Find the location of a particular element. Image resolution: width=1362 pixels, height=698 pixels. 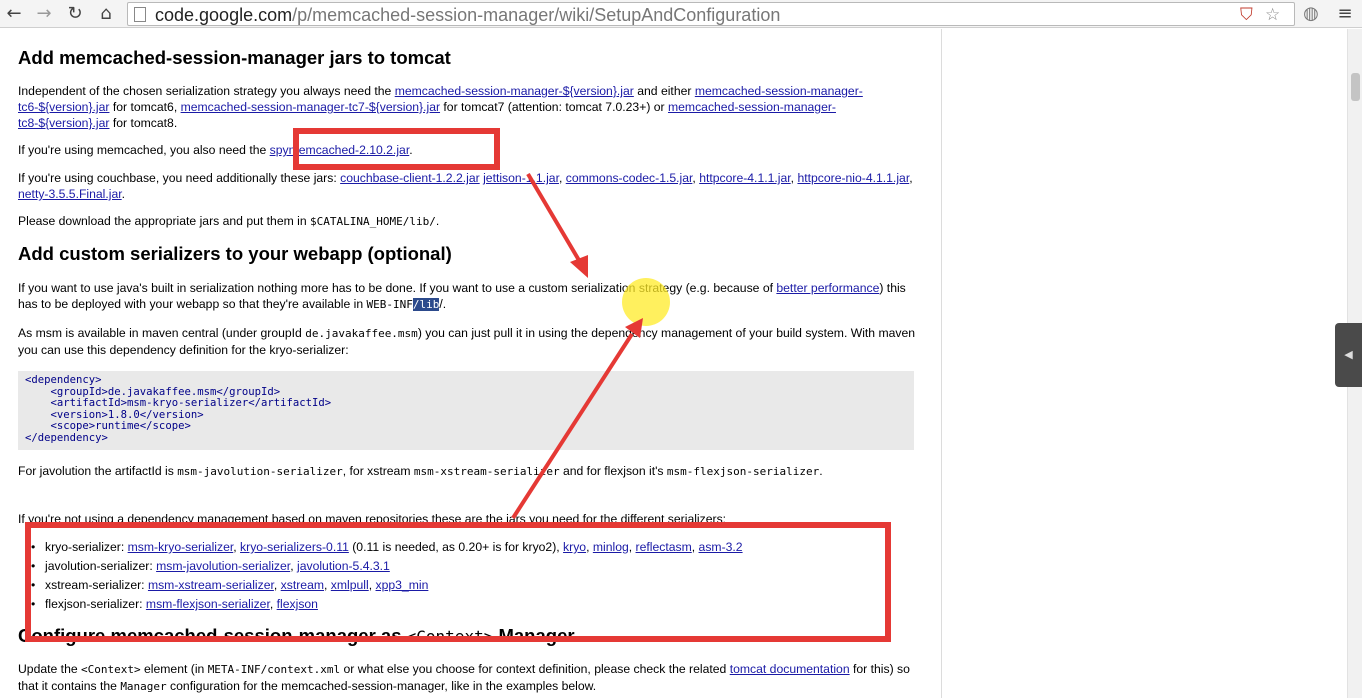

arrow-bottom is located at coordinates (577, 419).